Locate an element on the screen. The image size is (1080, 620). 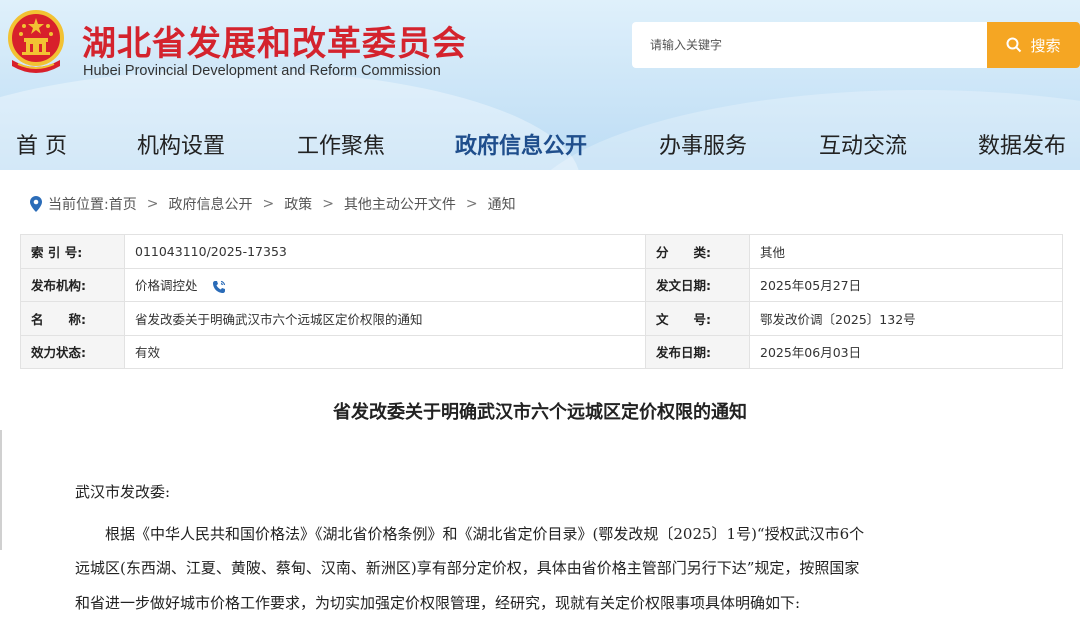
index-number-label: 索 引 号: is located at coordinates (72, 251).